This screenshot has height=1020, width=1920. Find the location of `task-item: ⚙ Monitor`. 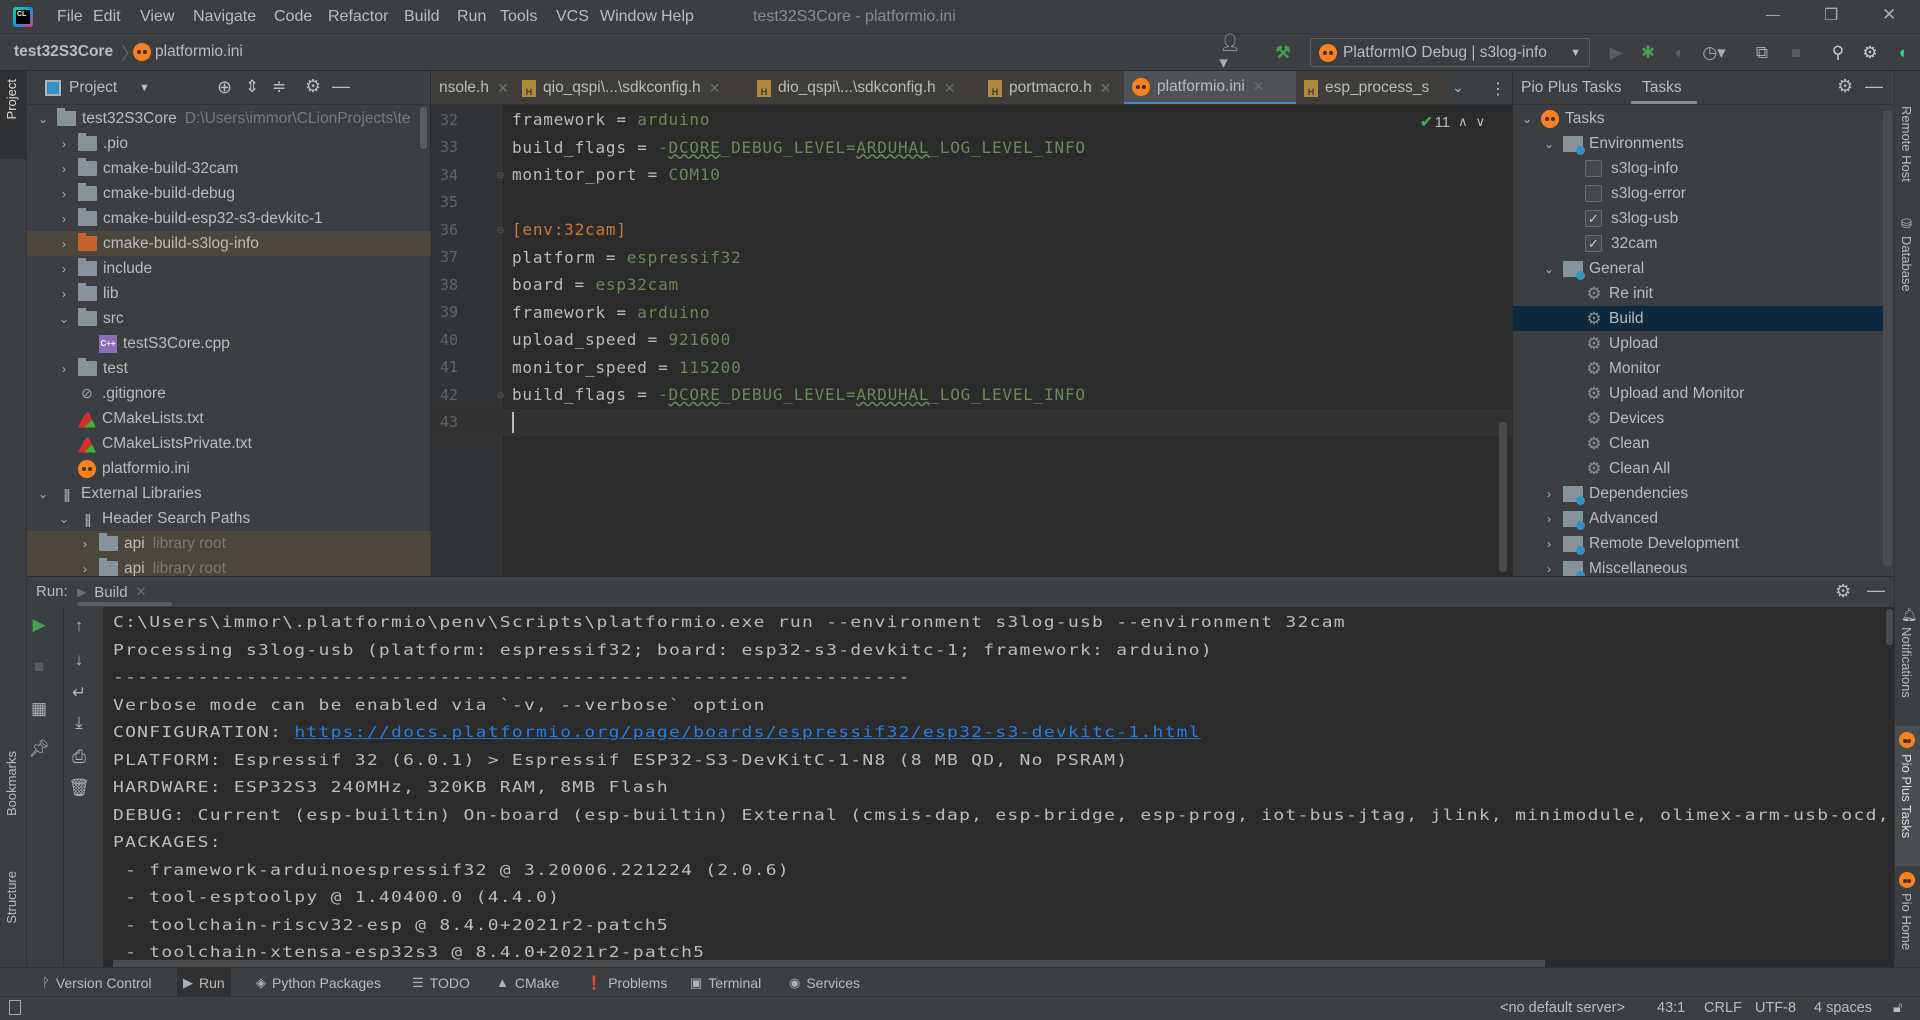

task-item: ⚙ Monitor is located at coordinates (1698, 368).